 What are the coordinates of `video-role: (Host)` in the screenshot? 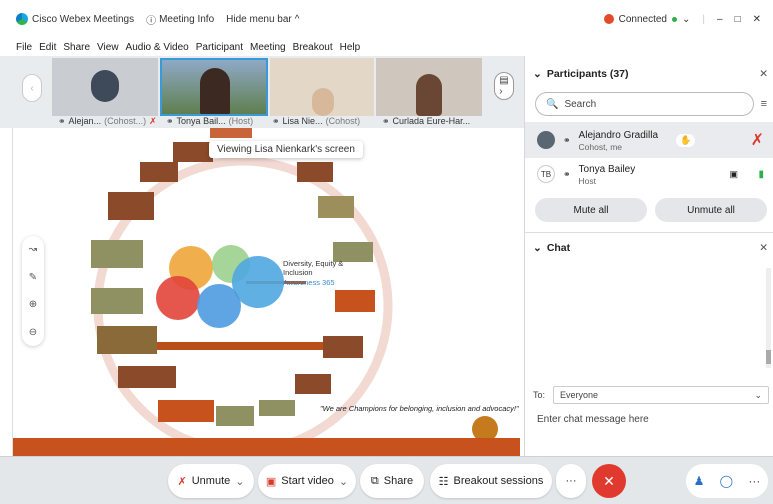 It's located at (241, 121).